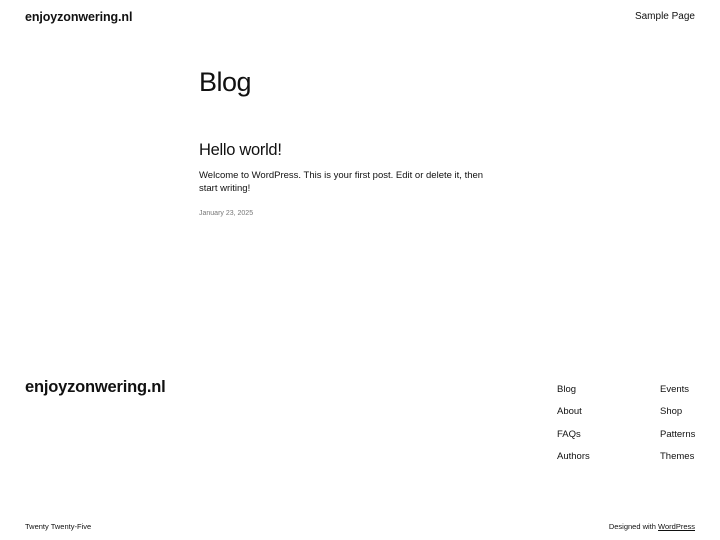 Image resolution: width=720 pixels, height=540 pixels. I want to click on footer-nav-events: Events, so click(677, 390).